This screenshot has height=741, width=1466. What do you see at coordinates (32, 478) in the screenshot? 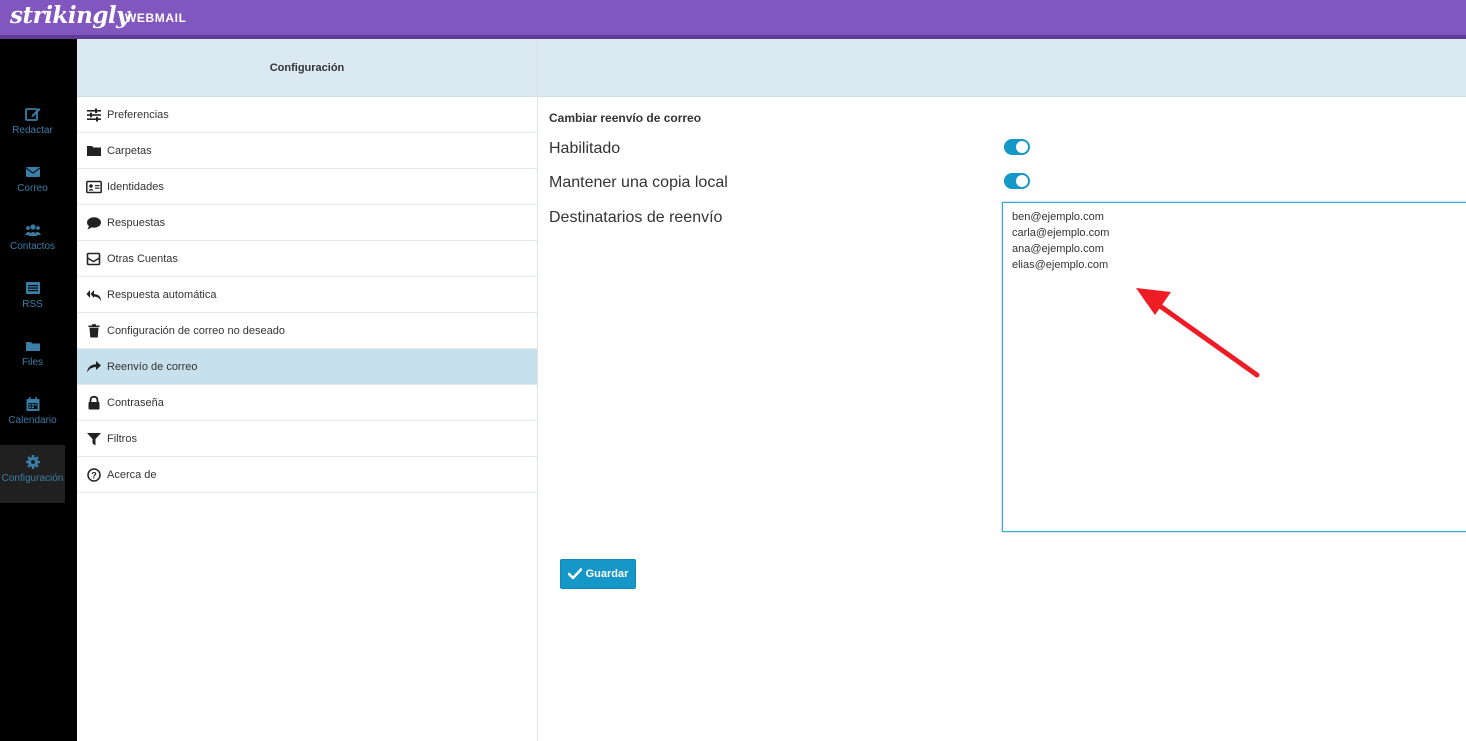
I see `nav-label: Configuración` at bounding box center [32, 478].